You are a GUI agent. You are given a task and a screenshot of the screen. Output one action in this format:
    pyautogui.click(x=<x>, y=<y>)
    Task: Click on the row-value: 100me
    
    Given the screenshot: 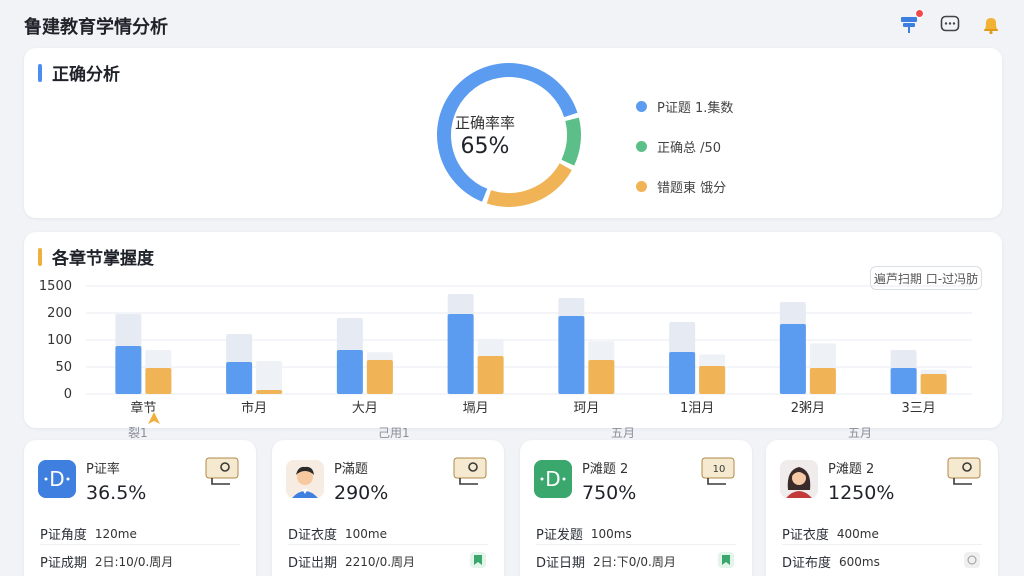 What is the action you would take?
    pyautogui.click(x=366, y=533)
    